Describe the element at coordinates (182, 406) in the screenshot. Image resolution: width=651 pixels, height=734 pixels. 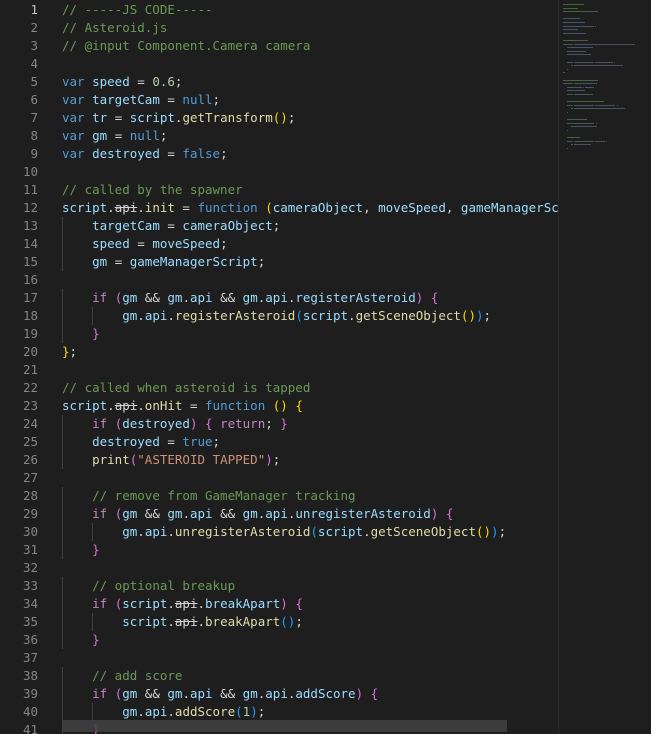
I see `code-line: script.api.onHit = function () {` at that location.